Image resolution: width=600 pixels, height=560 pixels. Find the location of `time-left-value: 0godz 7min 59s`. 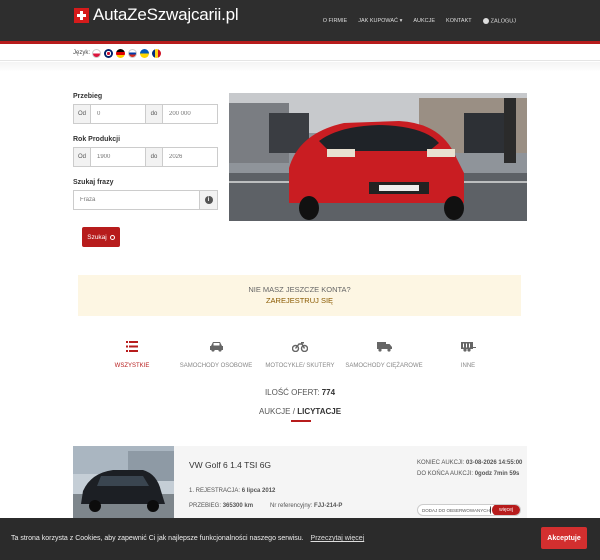

time-left-value: 0godz 7min 59s is located at coordinates (497, 474).